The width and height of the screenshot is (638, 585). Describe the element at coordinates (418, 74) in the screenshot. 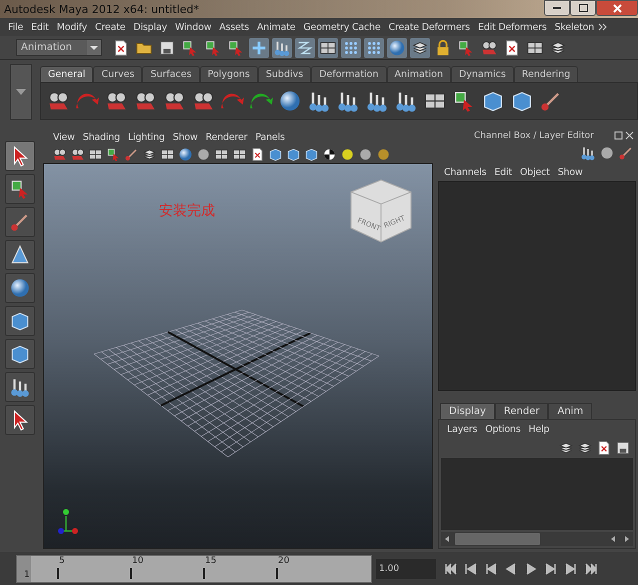

I see `shelf-tab: Animation` at that location.